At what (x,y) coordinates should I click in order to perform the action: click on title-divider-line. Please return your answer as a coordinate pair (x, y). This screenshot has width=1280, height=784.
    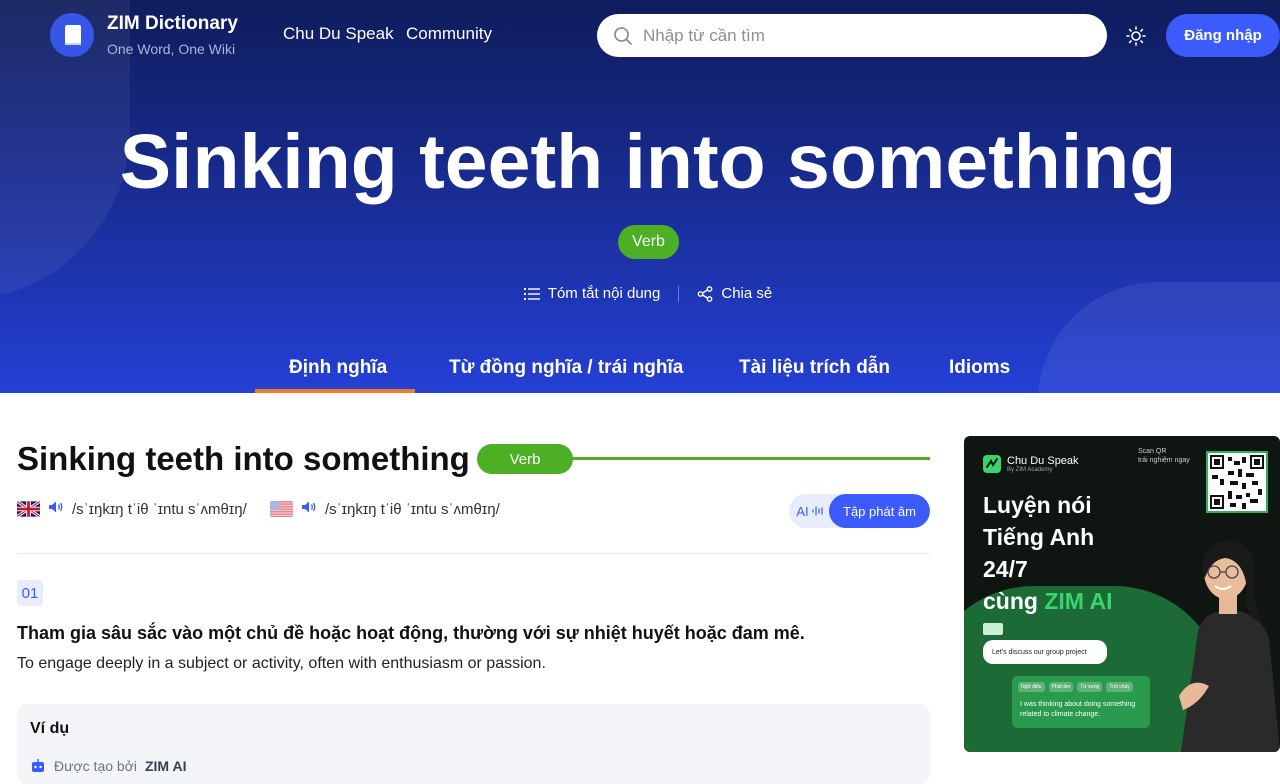
    Looking at the image, I should click on (750, 458).